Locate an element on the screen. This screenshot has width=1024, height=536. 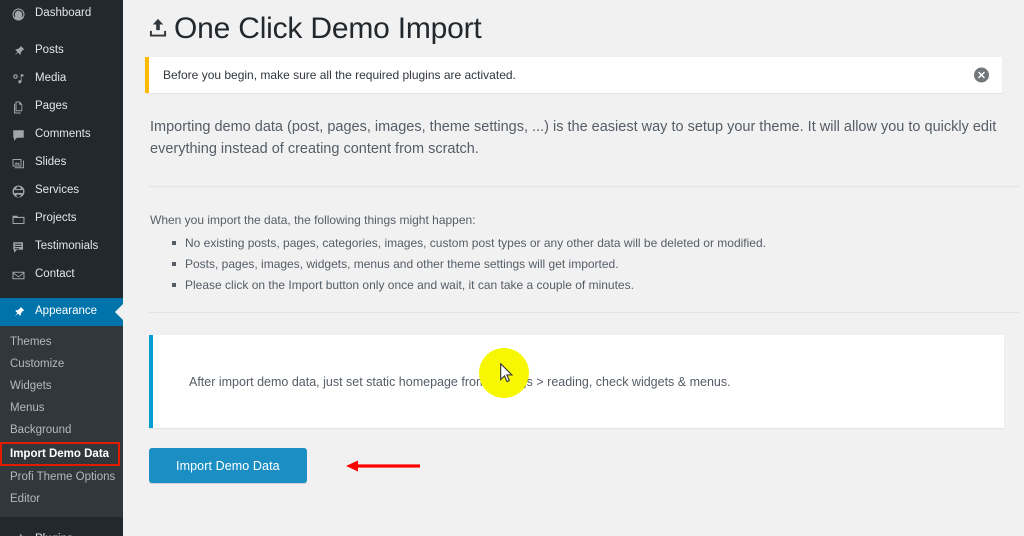
sidebar-item-posts: Posts is located at coordinates (61, 51).